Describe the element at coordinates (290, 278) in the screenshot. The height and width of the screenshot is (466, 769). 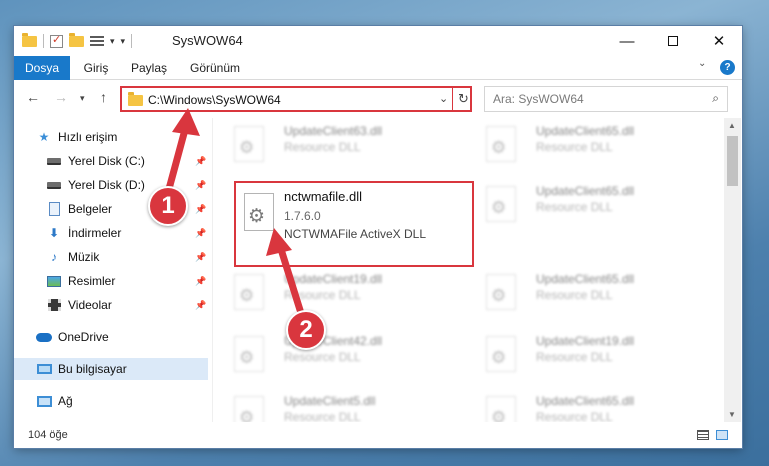
I see `arrow-to-file` at that location.